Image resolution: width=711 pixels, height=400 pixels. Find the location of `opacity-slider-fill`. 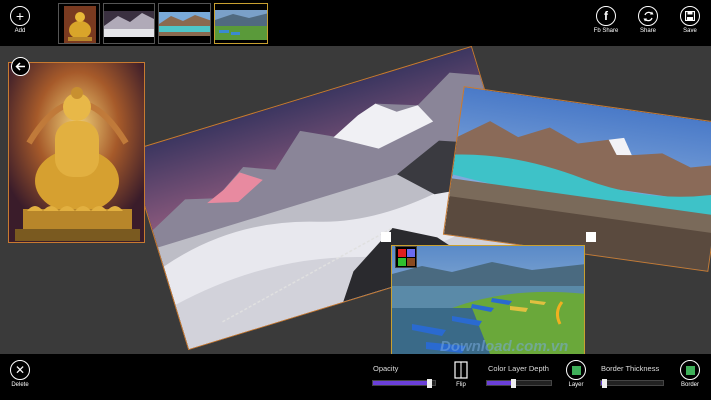

opacity-slider-fill is located at coordinates (401, 383).